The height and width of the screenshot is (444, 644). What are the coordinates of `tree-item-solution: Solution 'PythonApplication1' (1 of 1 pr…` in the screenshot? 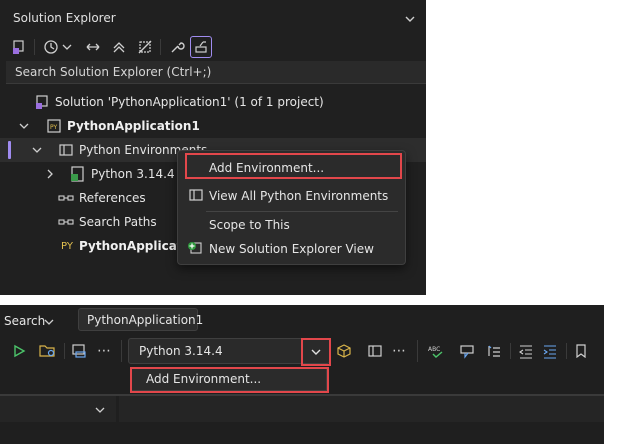 It's located at (213, 102).